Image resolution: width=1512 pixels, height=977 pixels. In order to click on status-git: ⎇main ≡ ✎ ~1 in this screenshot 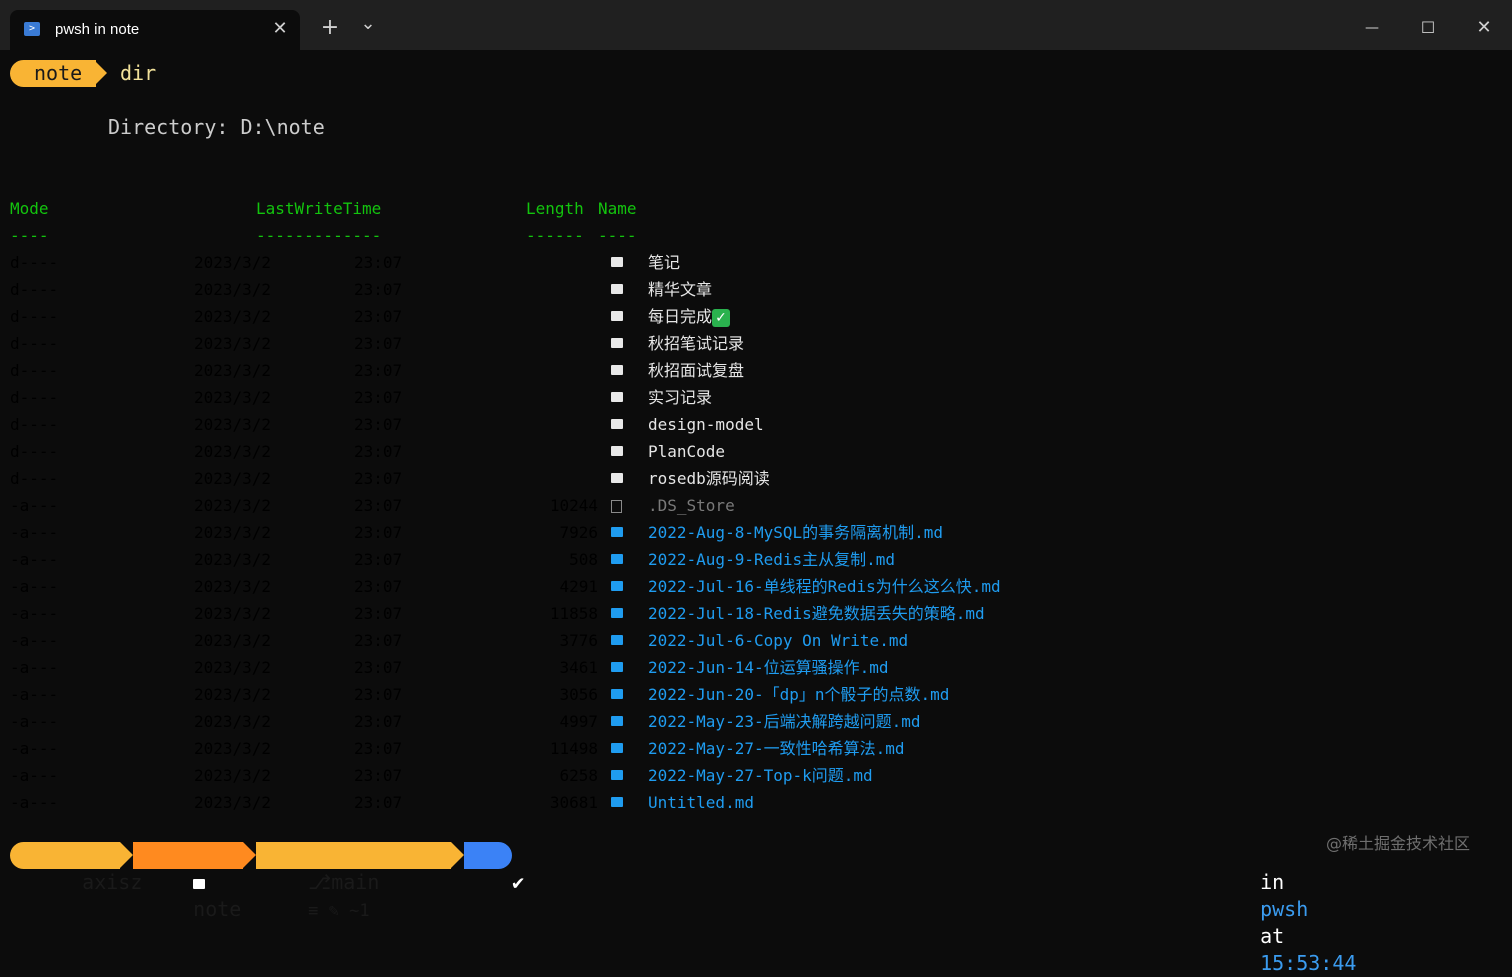, I will do `click(353, 881)`.